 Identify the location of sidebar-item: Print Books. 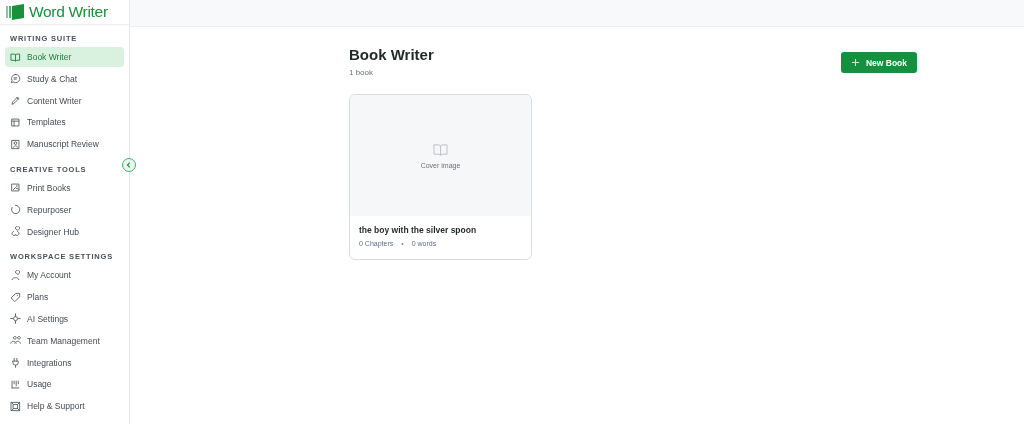
(64, 188).